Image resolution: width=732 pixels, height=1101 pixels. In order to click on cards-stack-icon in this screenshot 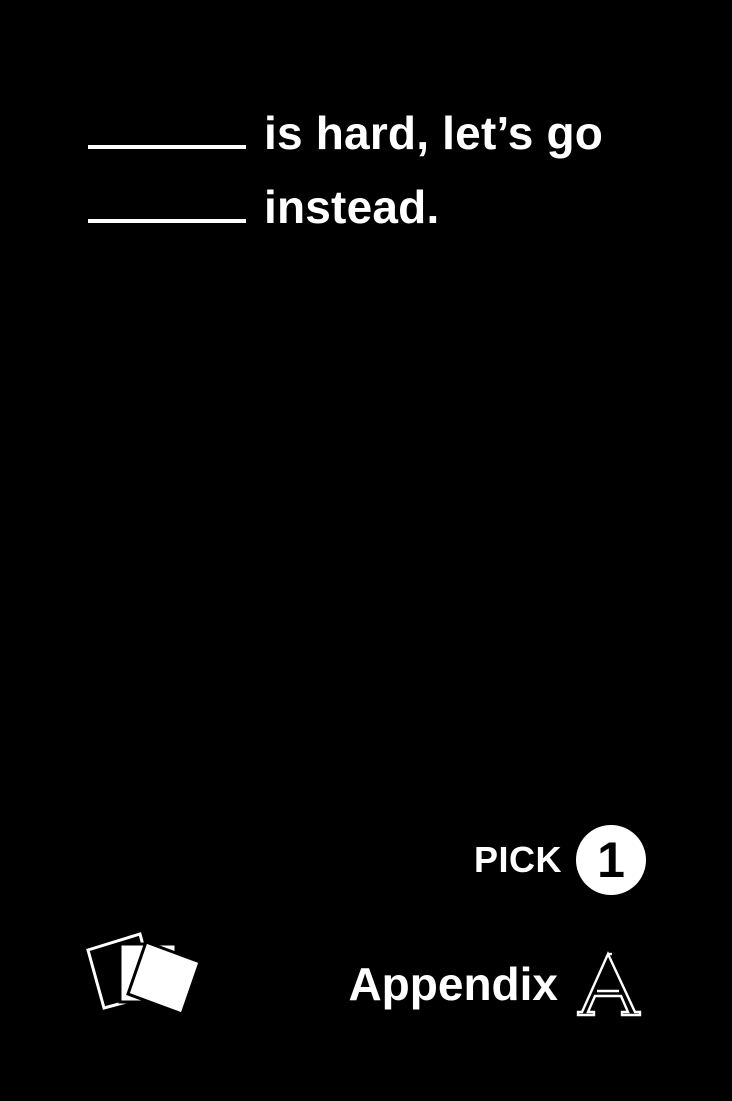, I will do `click(144, 974)`.